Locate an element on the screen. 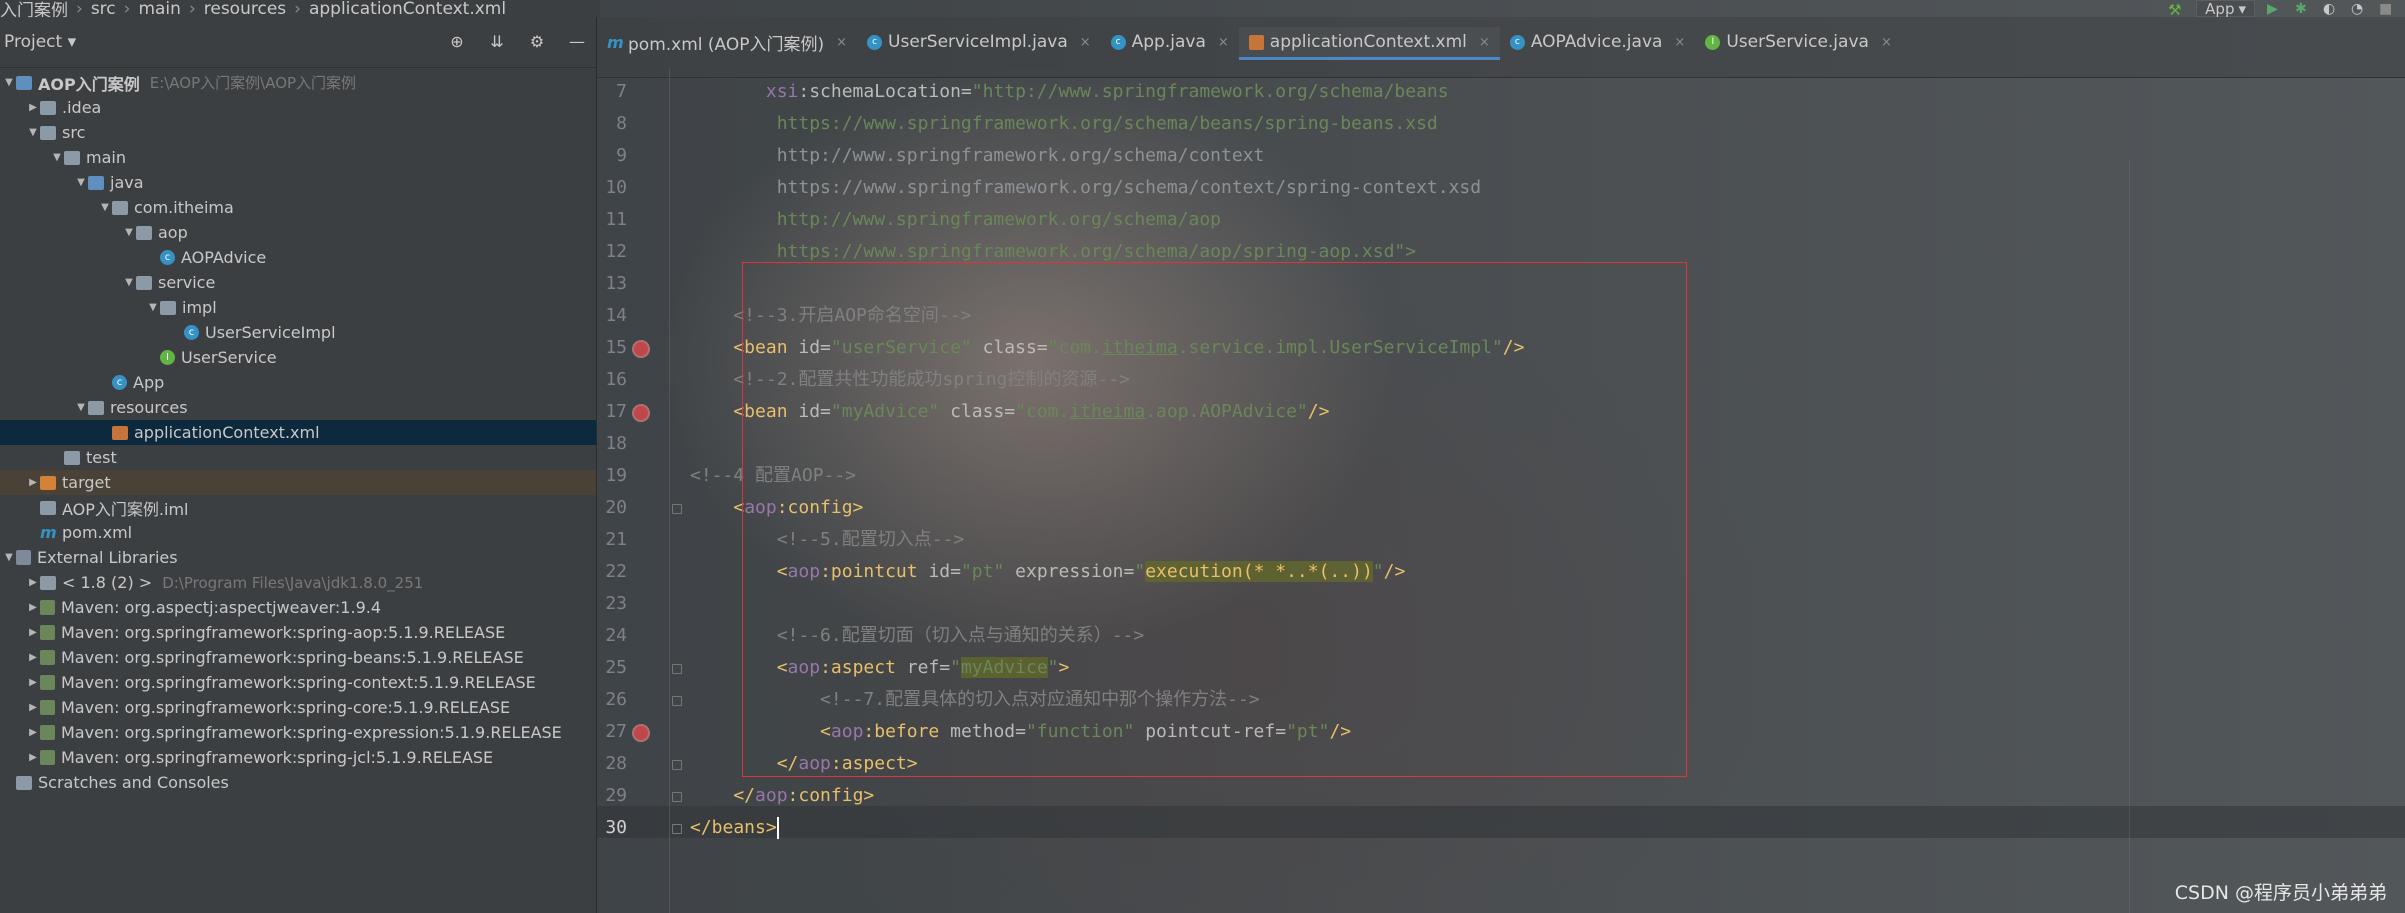 Image resolution: width=2405 pixels, height=913 pixels. line-number: 27 is located at coordinates (616, 731).